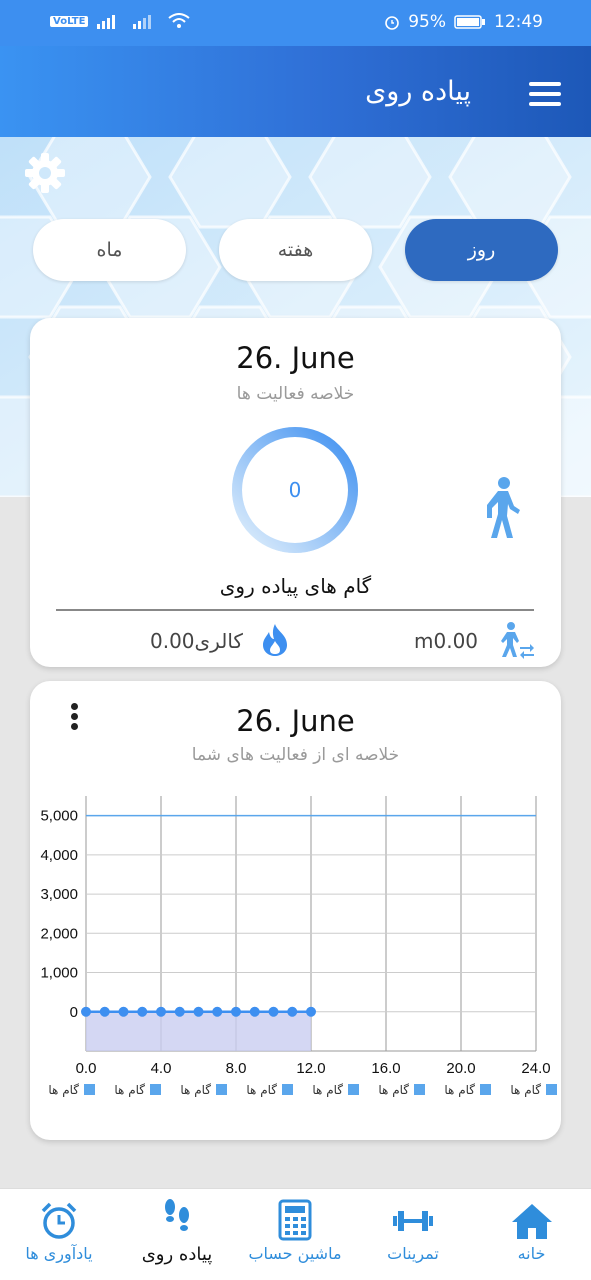 The width and height of the screenshot is (591, 1280). I want to click on dumbbell-icon, so click(413, 1221).